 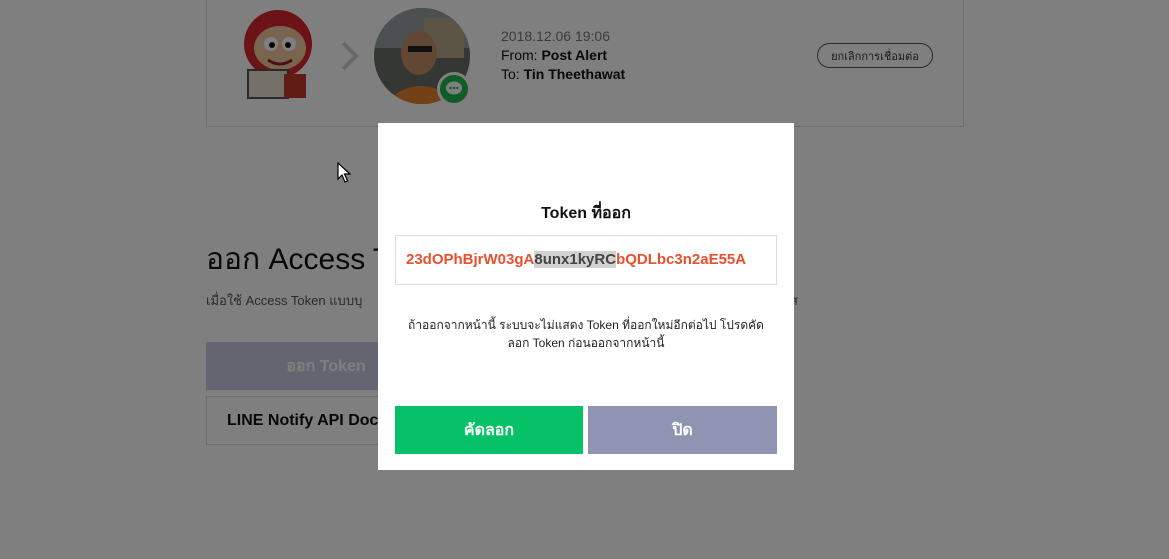 What do you see at coordinates (344, 172) in the screenshot?
I see `mouse-cursor-icon` at bounding box center [344, 172].